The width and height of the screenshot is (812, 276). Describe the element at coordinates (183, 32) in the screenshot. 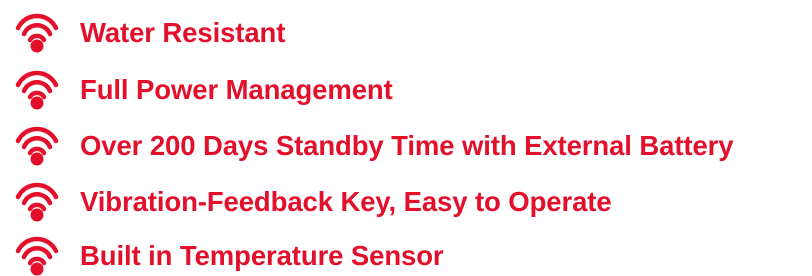

I see `feature-label: Water Resistant` at that location.